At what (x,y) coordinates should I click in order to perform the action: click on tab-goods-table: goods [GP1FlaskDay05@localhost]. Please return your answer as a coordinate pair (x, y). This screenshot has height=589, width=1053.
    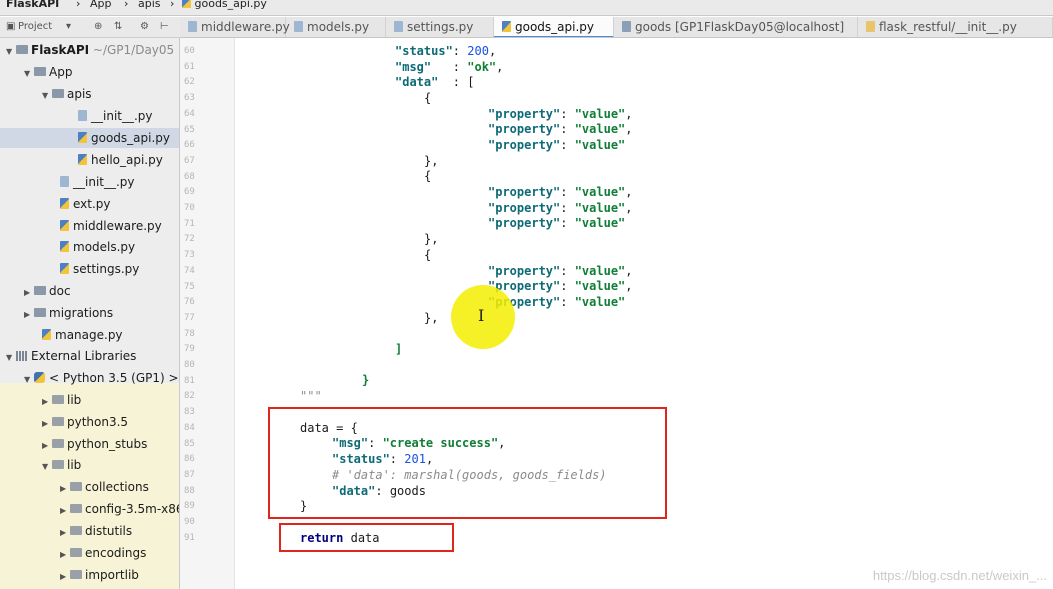
    Looking at the image, I should click on (736, 27).